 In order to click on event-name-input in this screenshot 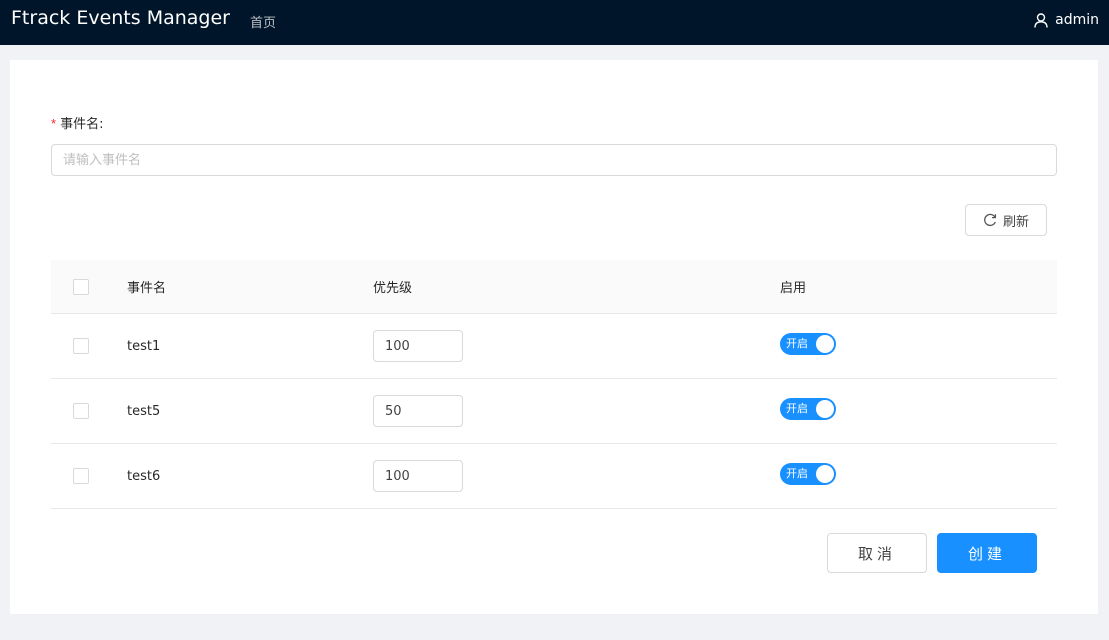, I will do `click(554, 160)`.